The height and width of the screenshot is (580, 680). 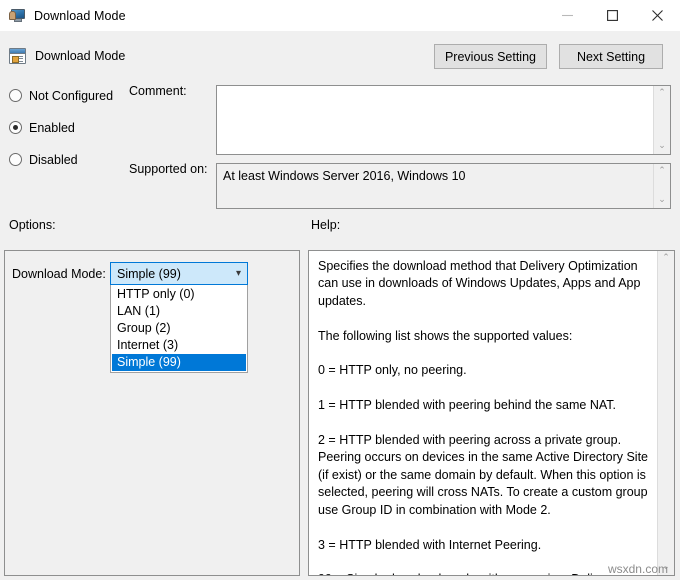 What do you see at coordinates (53, 159) in the screenshot?
I see `radio-label-disabled: Disabled` at bounding box center [53, 159].